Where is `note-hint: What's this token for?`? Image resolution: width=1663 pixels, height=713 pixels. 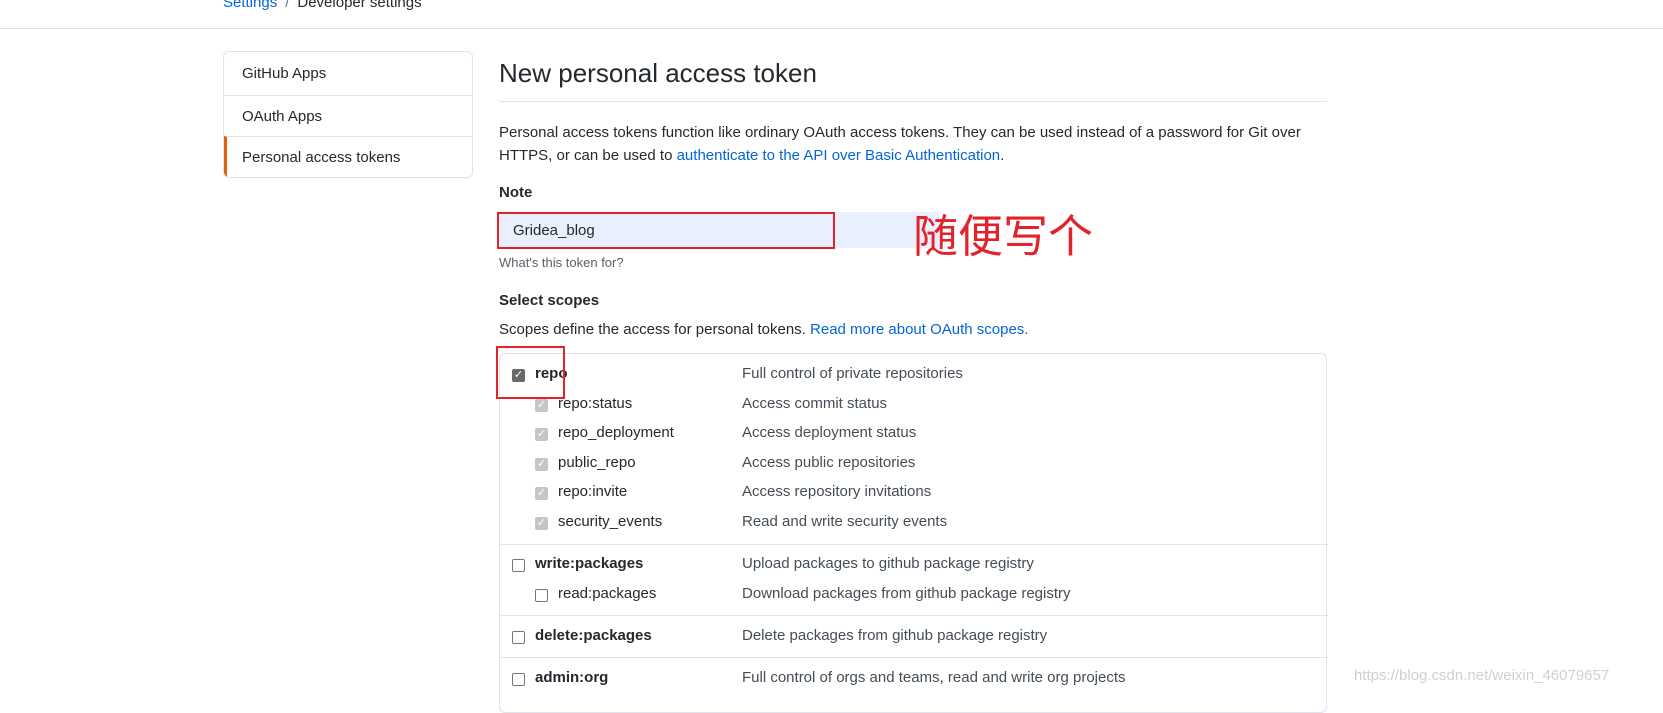 note-hint: What's this token for? is located at coordinates (561, 262).